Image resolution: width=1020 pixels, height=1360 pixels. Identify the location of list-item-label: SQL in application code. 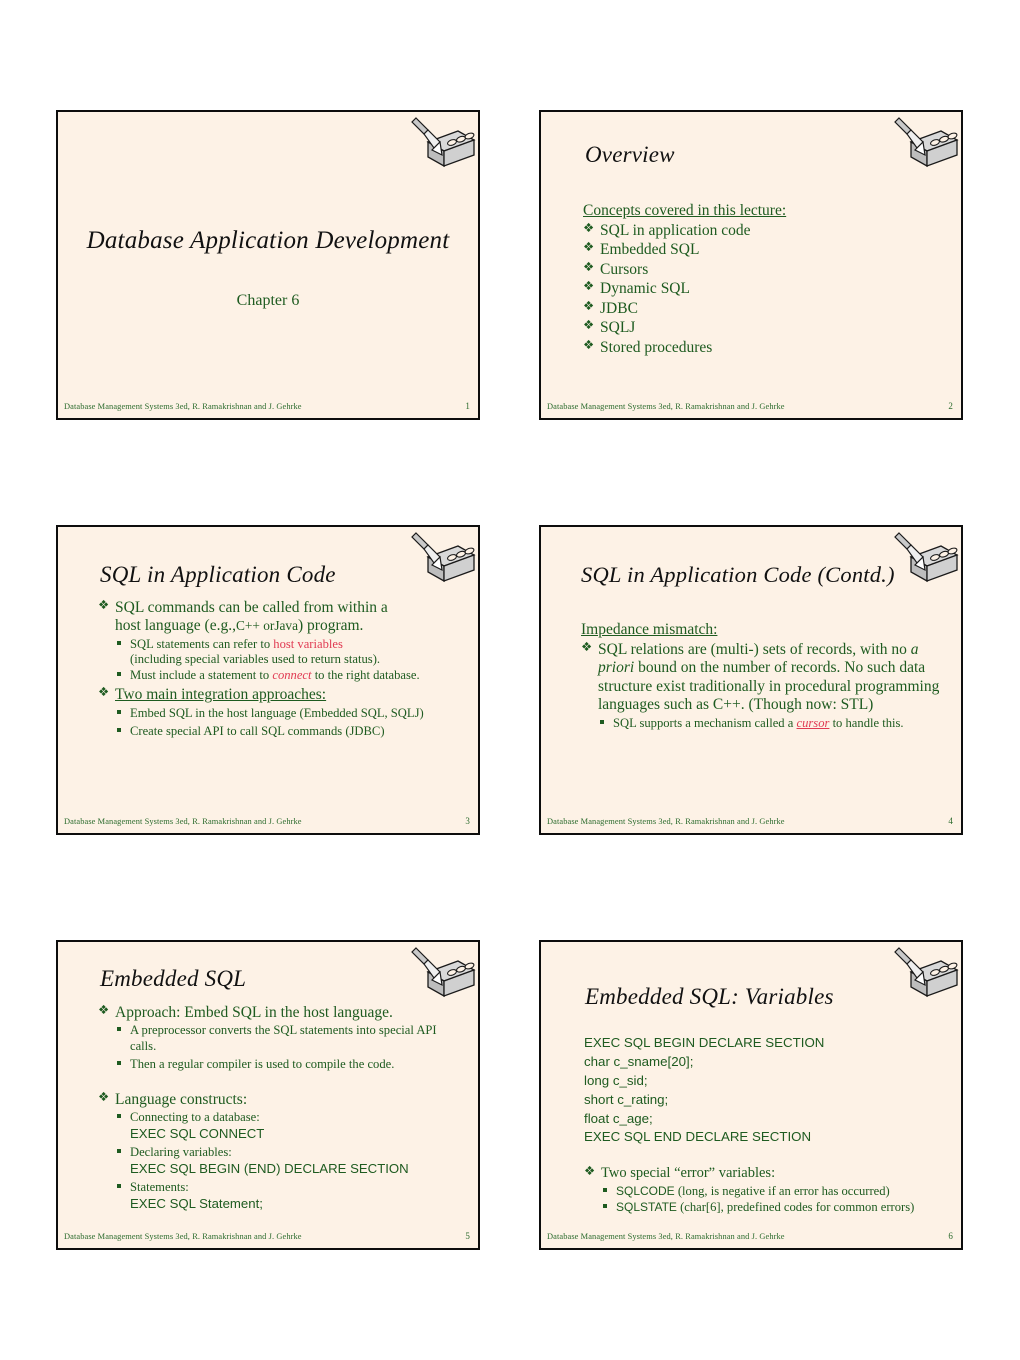
(675, 230).